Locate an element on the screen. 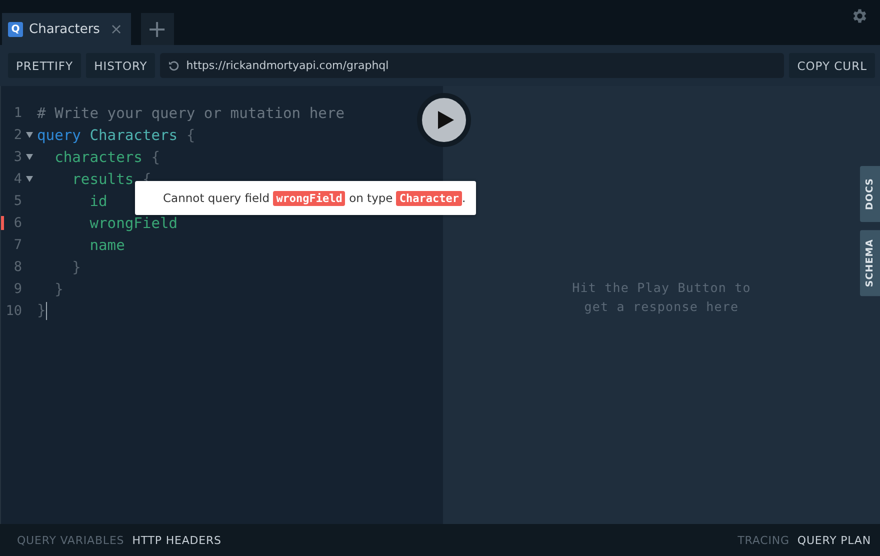  toolbar-button: PRETTIFY is located at coordinates (45, 65).